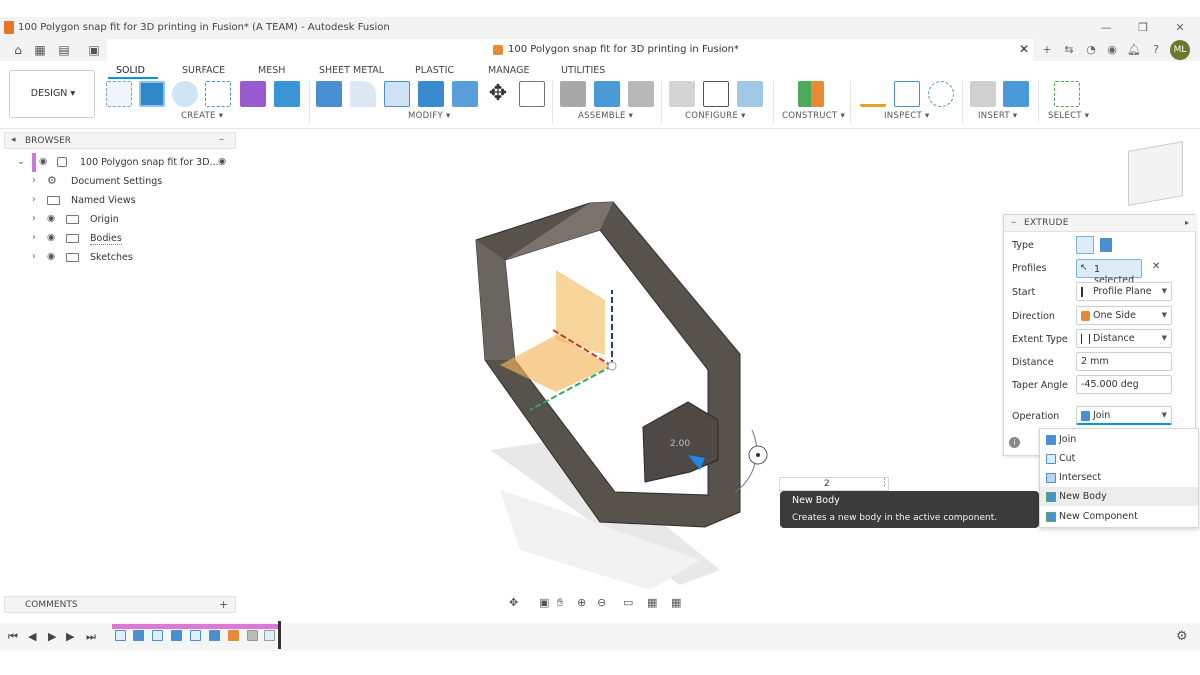  I want to click on new-tab-icon: +, so click(1047, 50).